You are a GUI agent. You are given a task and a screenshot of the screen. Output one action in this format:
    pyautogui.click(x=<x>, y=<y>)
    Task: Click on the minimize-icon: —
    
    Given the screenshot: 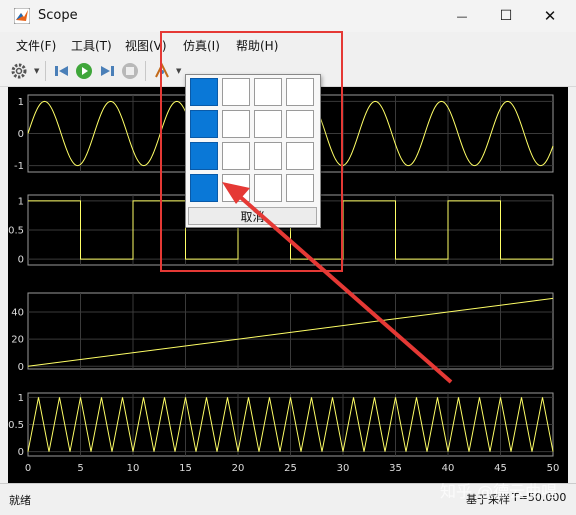 What is the action you would take?
    pyautogui.click(x=462, y=16)
    